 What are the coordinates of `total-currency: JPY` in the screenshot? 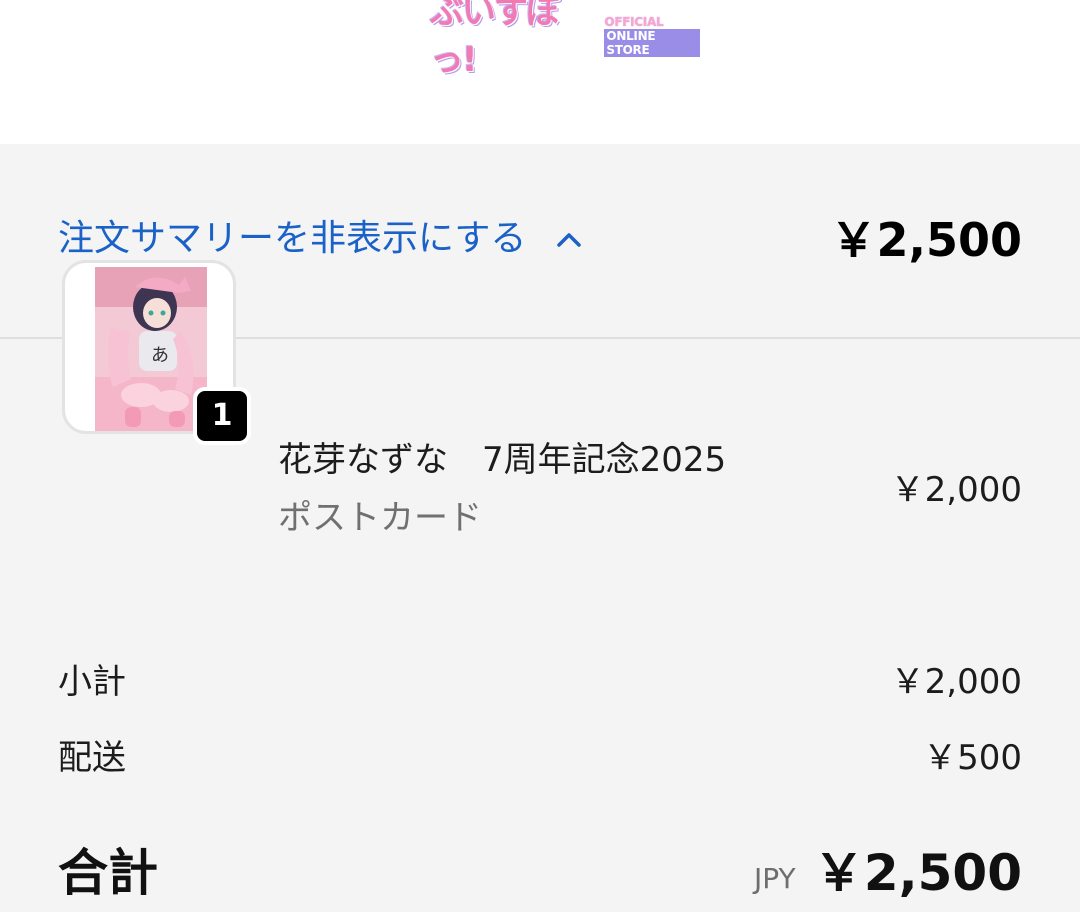 It's located at (775, 878).